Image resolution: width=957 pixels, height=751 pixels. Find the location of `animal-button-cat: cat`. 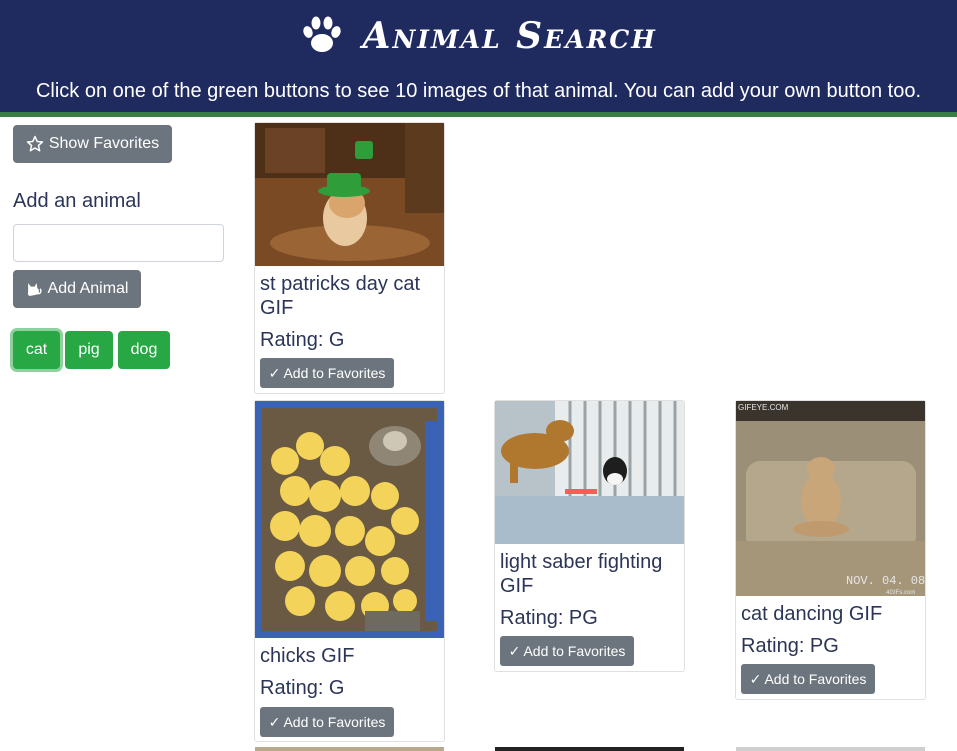

animal-button-cat: cat is located at coordinates (36, 350).